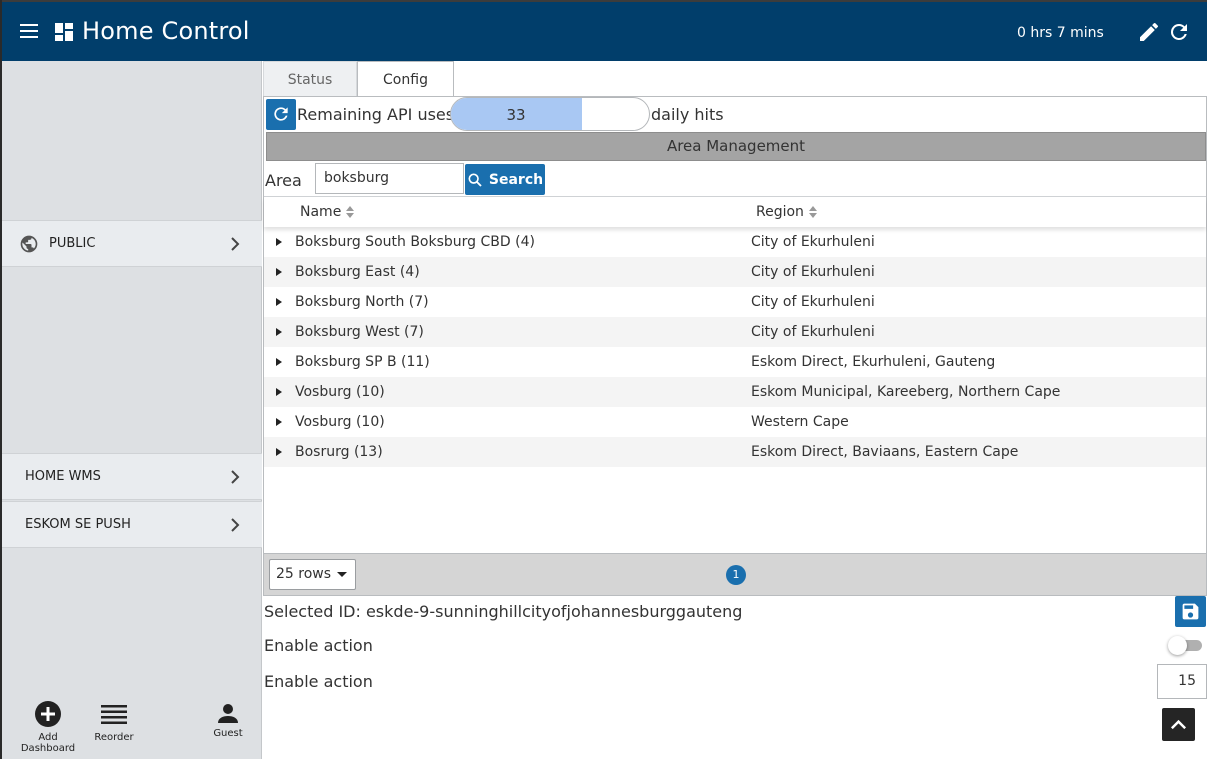 This screenshot has height=759, width=1207. I want to click on page-number-button: 1, so click(736, 575).